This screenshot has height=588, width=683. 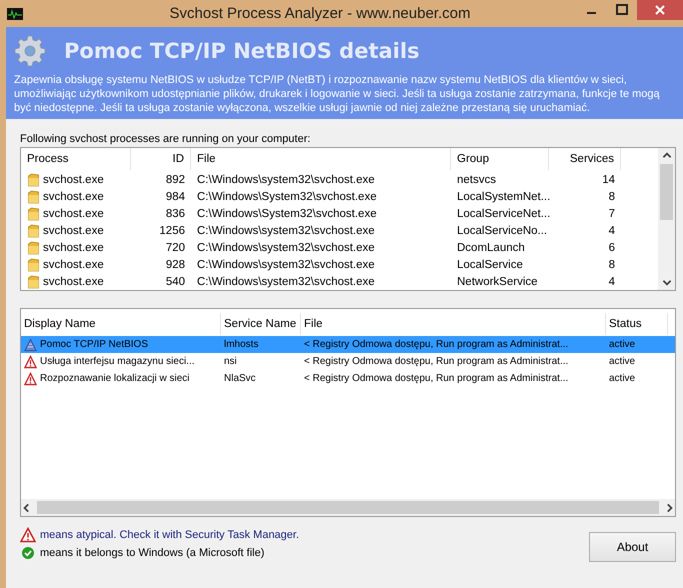 What do you see at coordinates (152, 553) in the screenshot?
I see `legend-text: means it belongs to Windows (a Microsoft file)` at bounding box center [152, 553].